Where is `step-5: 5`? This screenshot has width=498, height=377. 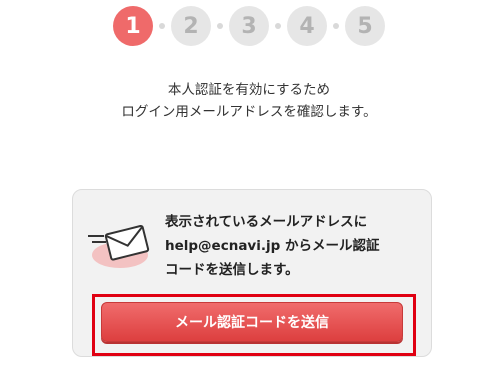
step-5: 5 is located at coordinates (365, 26).